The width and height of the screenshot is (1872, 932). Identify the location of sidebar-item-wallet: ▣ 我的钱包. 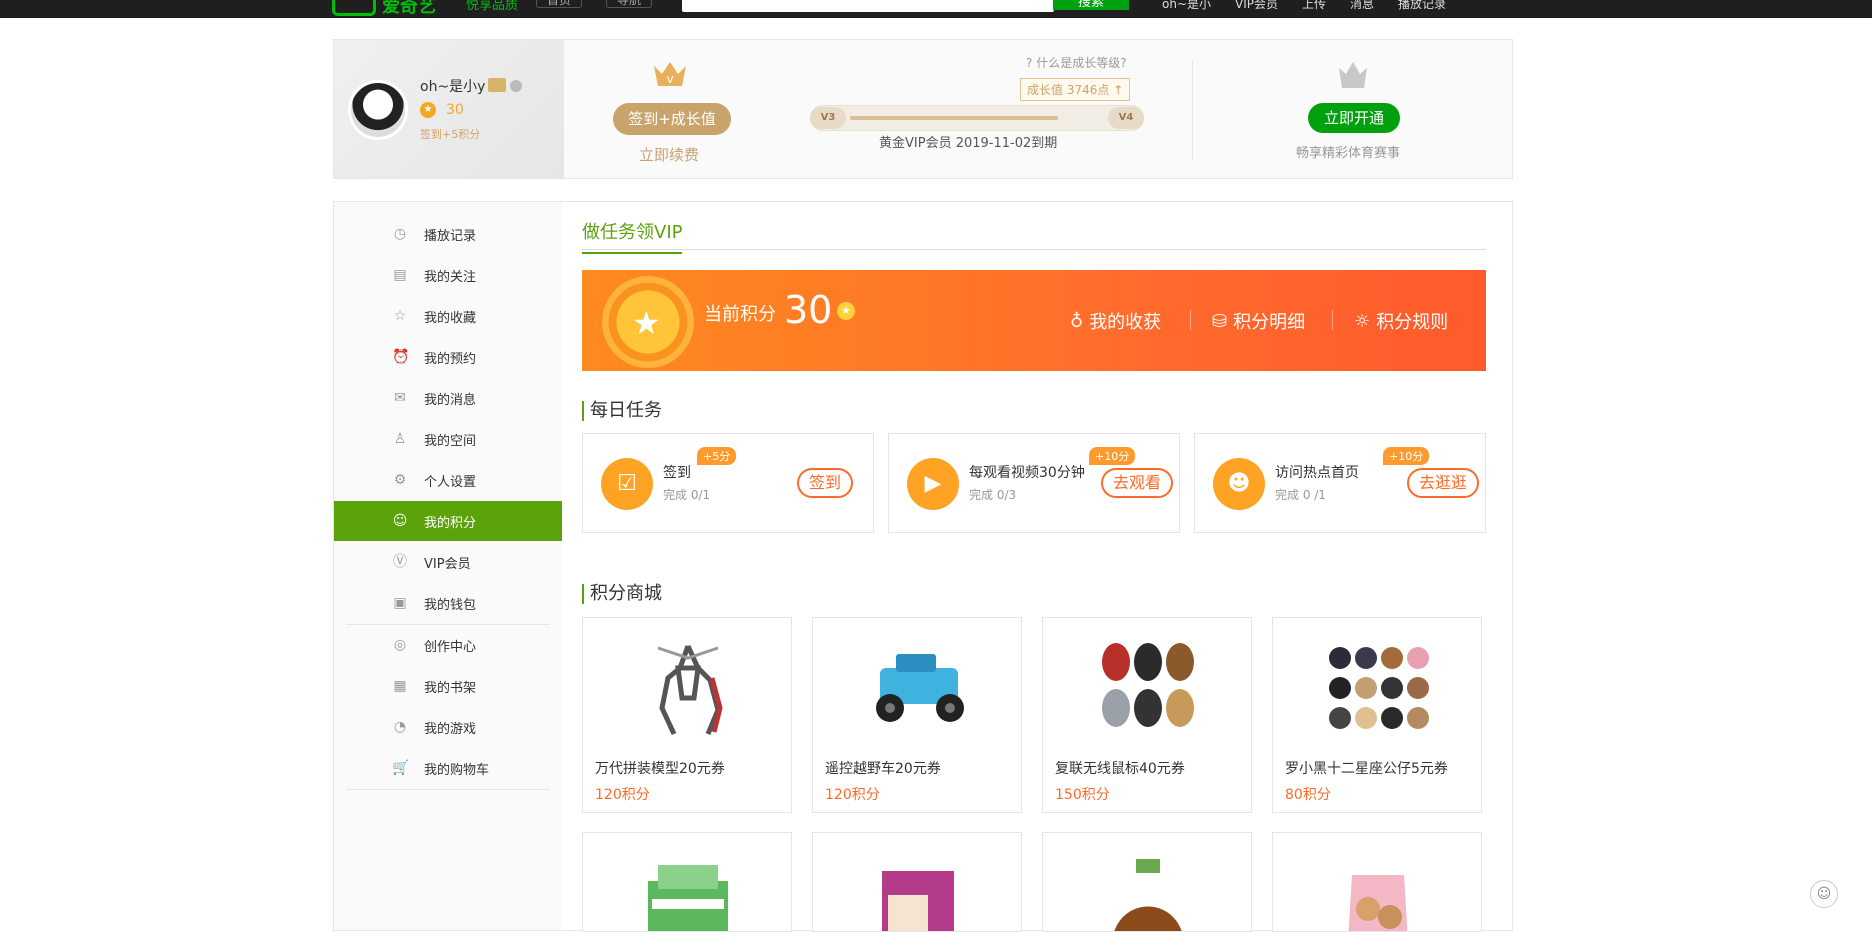
(448, 603).